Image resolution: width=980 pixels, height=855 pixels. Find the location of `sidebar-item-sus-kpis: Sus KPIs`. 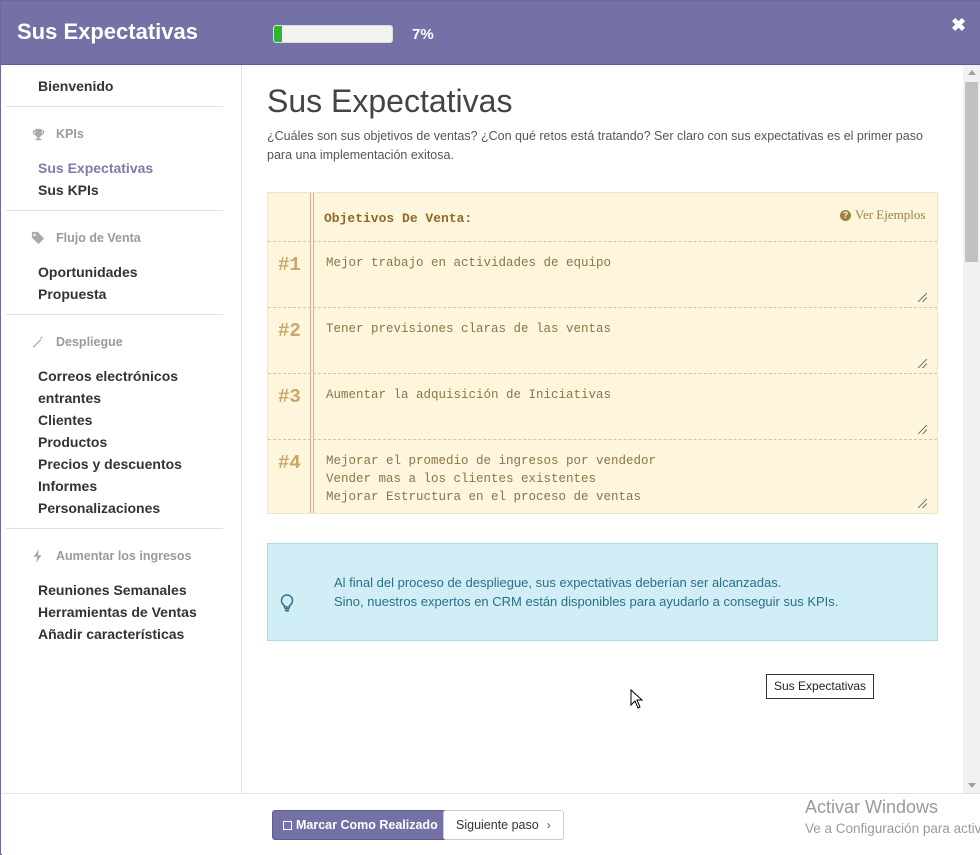

sidebar-item-sus-kpis: Sus KPIs is located at coordinates (68, 190).